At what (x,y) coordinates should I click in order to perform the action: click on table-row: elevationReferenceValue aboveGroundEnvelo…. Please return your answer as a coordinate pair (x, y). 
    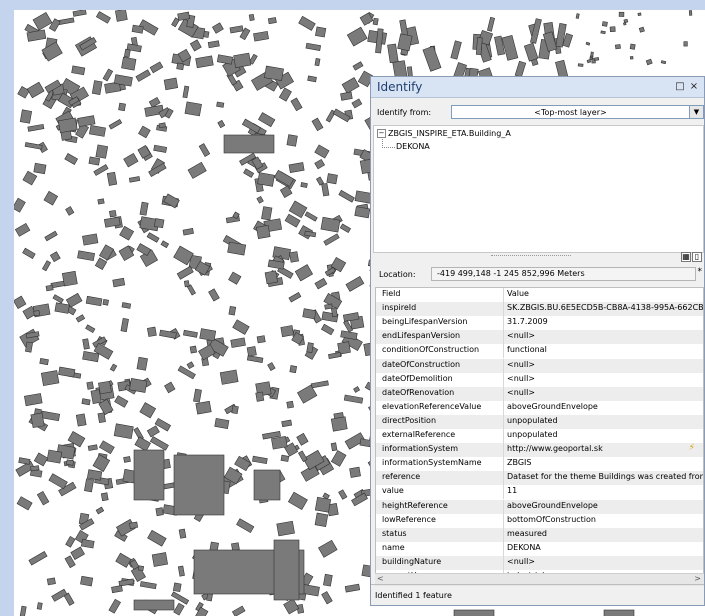
    Looking at the image, I should click on (539, 407).